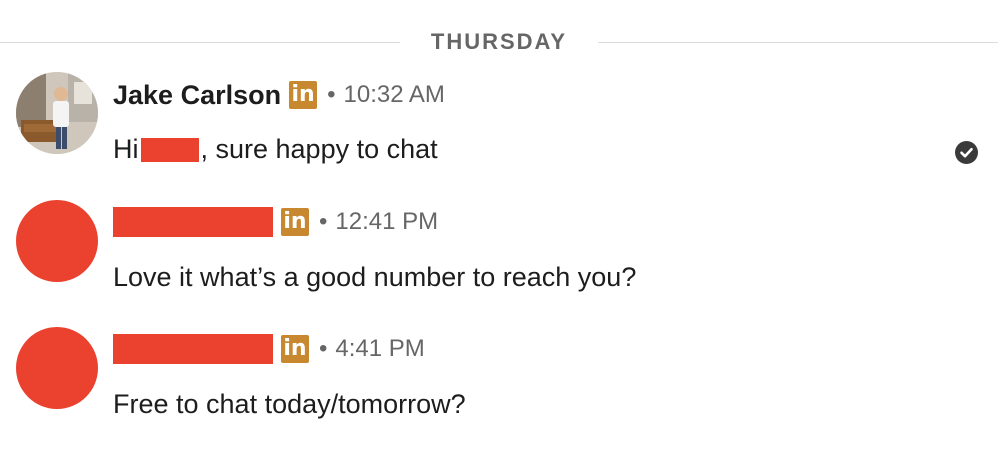 Image resolution: width=998 pixels, height=474 pixels. I want to click on message-text-prefix: Hi, so click(126, 149).